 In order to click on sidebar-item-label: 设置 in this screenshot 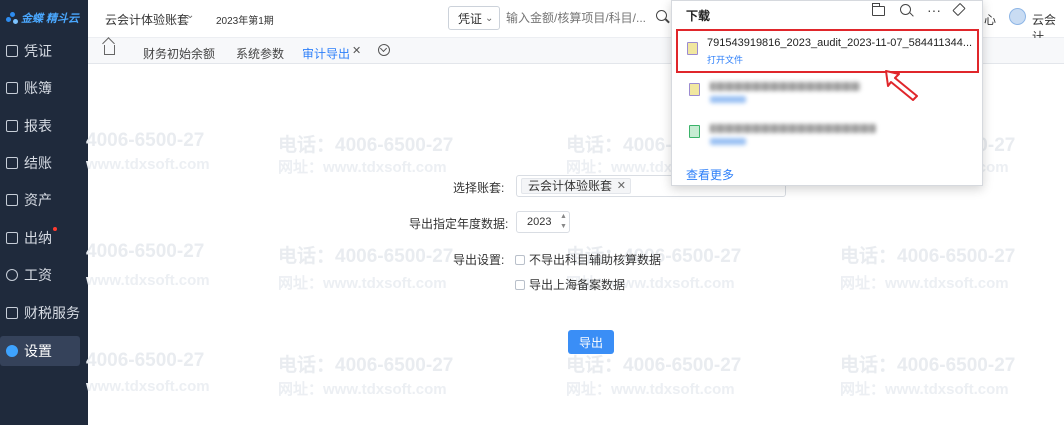, I will do `click(38, 351)`.